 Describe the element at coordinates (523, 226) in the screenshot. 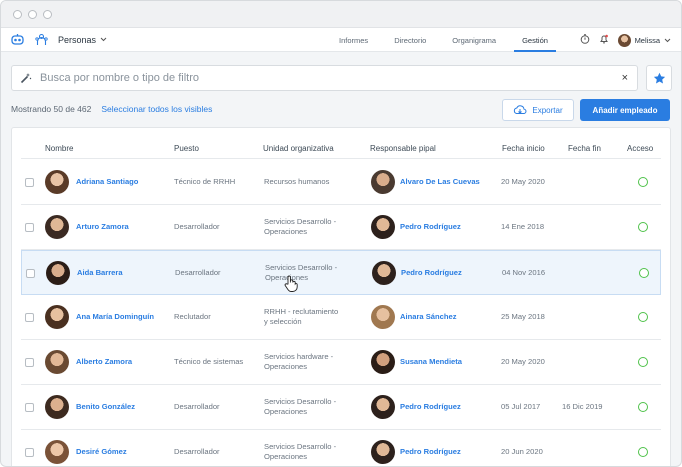

I see `start-date-cell: 14 Ene 2018` at that location.